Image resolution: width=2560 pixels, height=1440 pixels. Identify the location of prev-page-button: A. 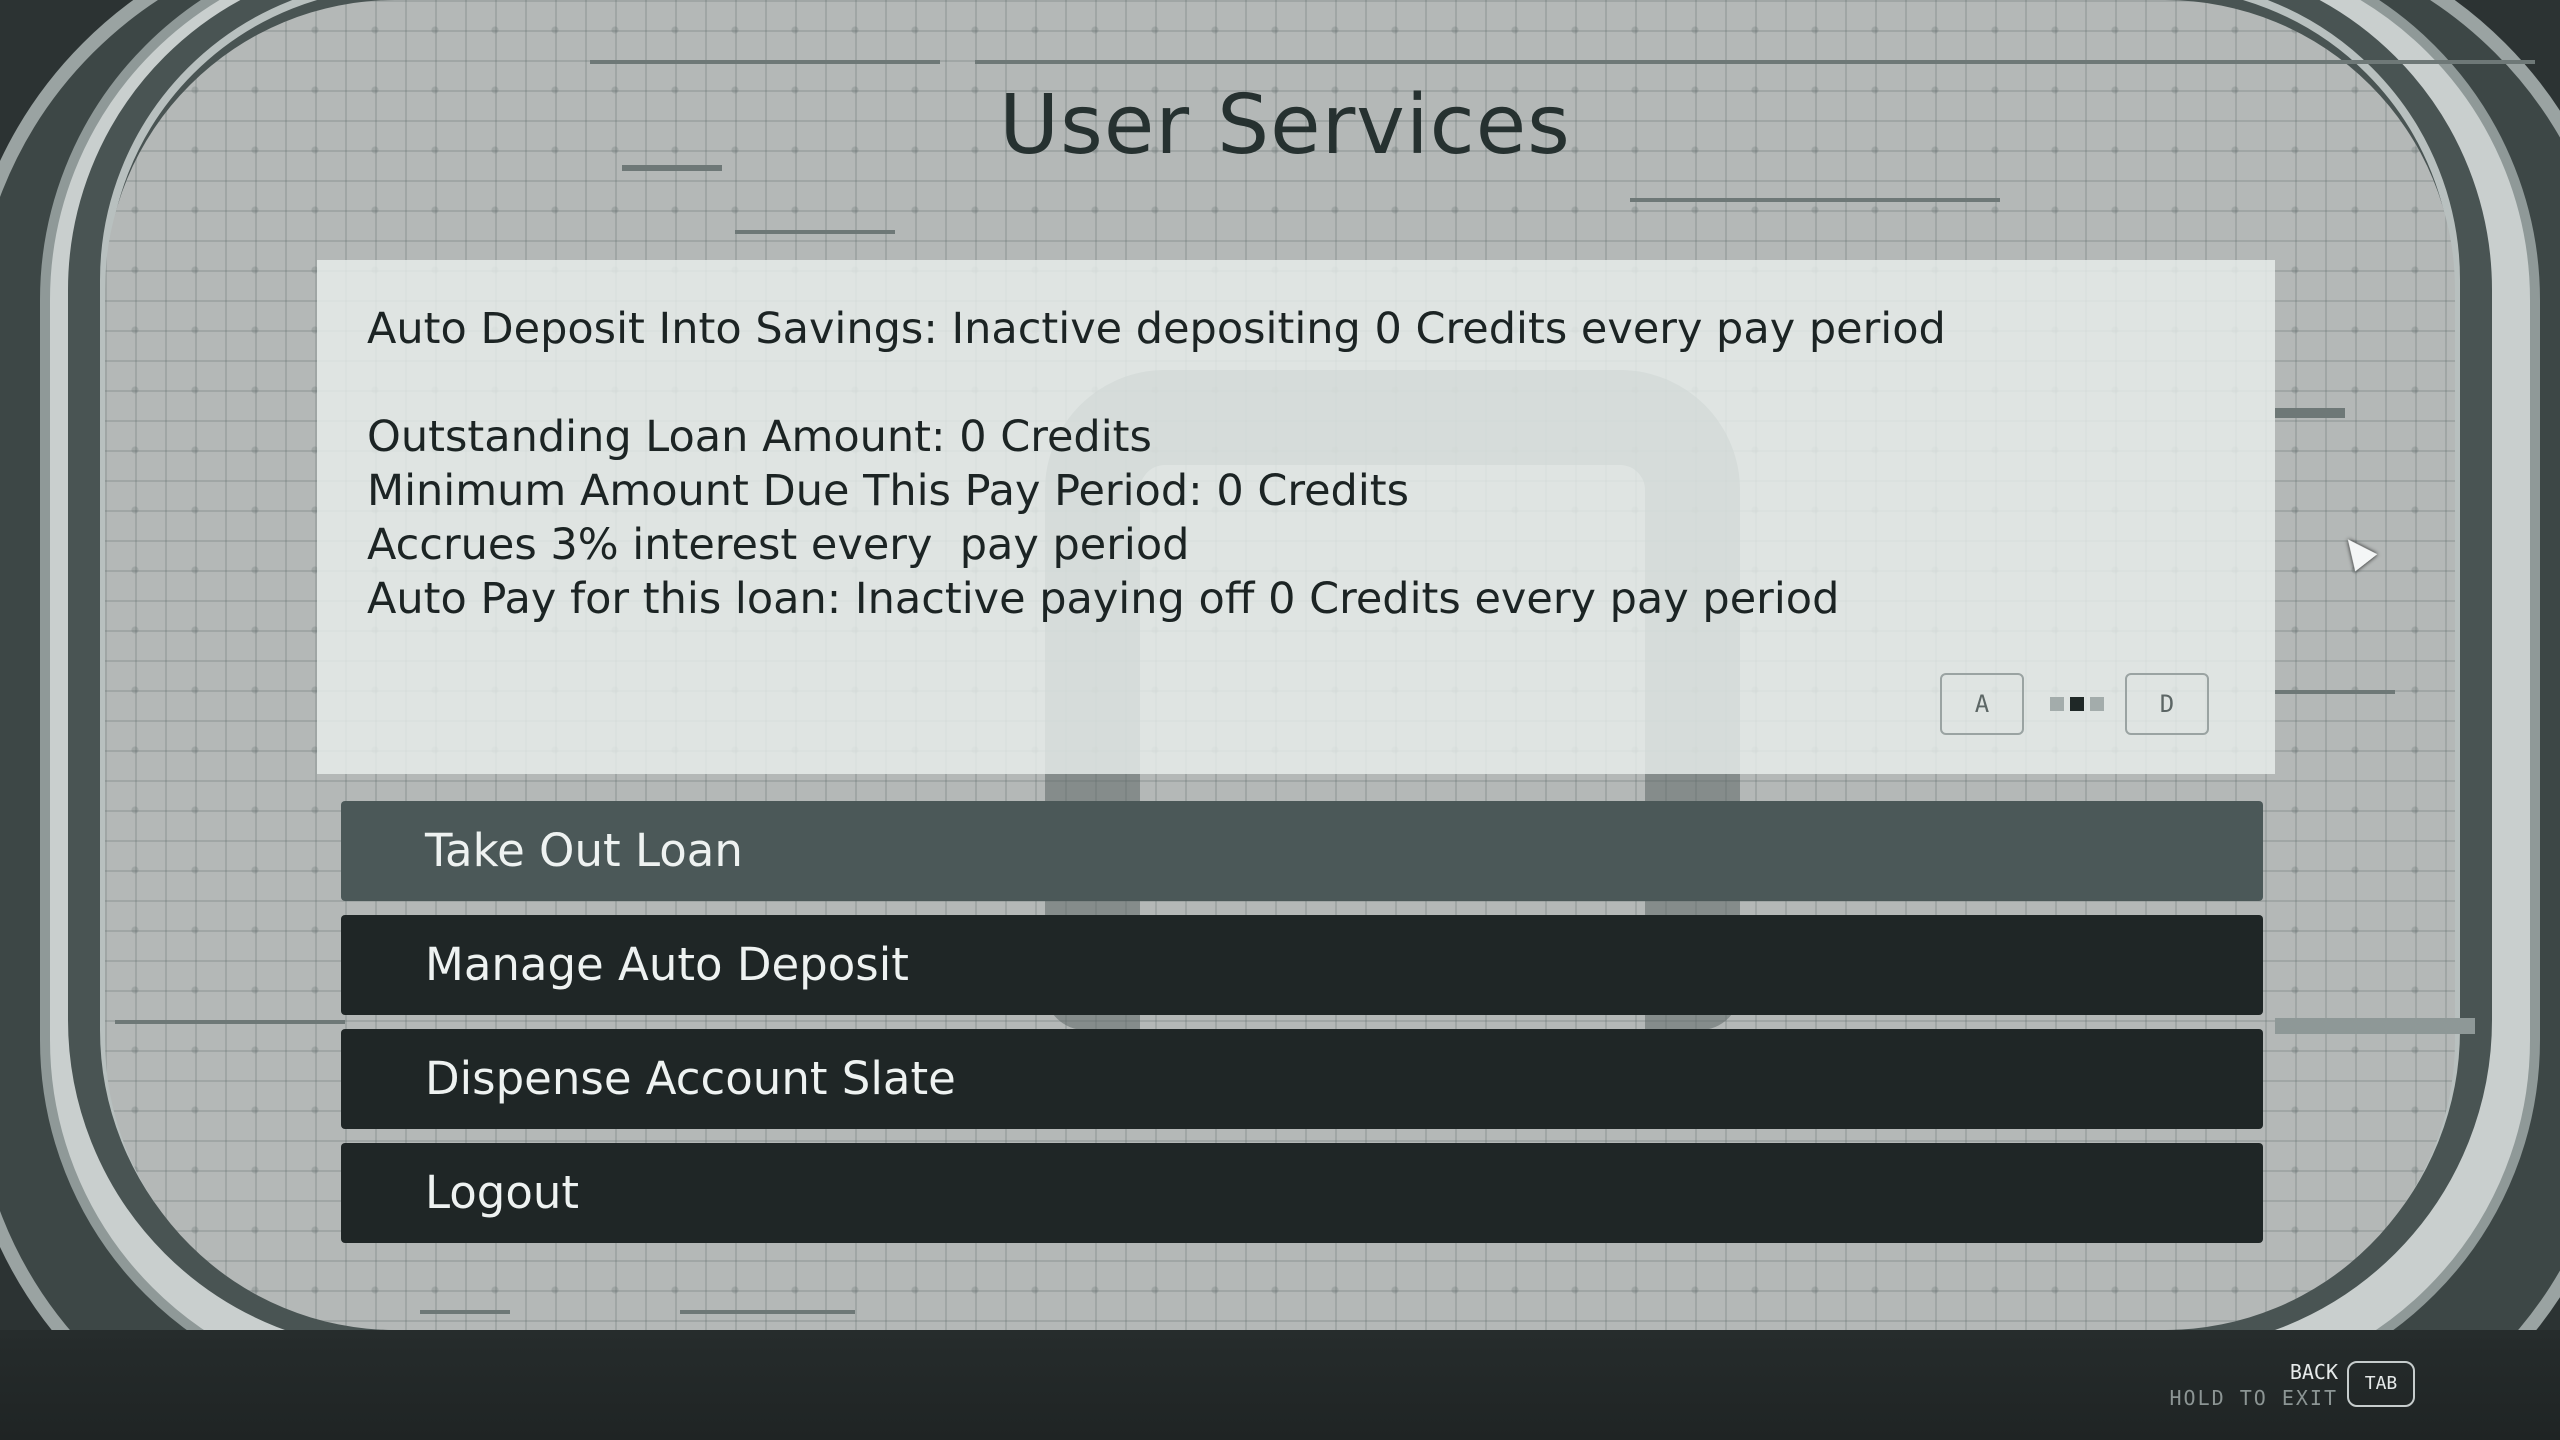
(1982, 704).